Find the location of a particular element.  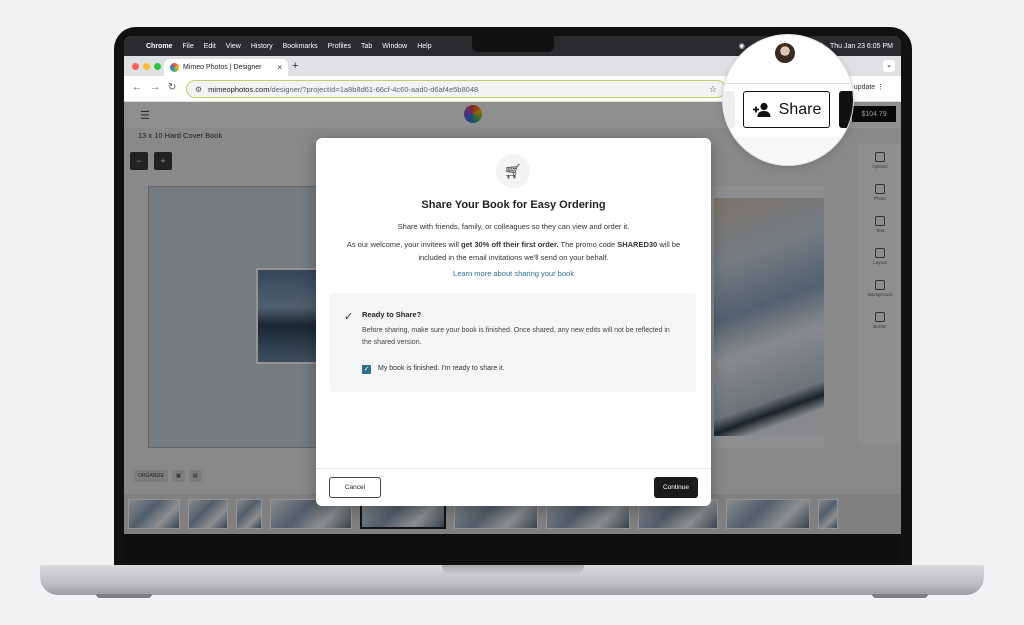

status-app-icon: ◉ is located at coordinates (742, 46).